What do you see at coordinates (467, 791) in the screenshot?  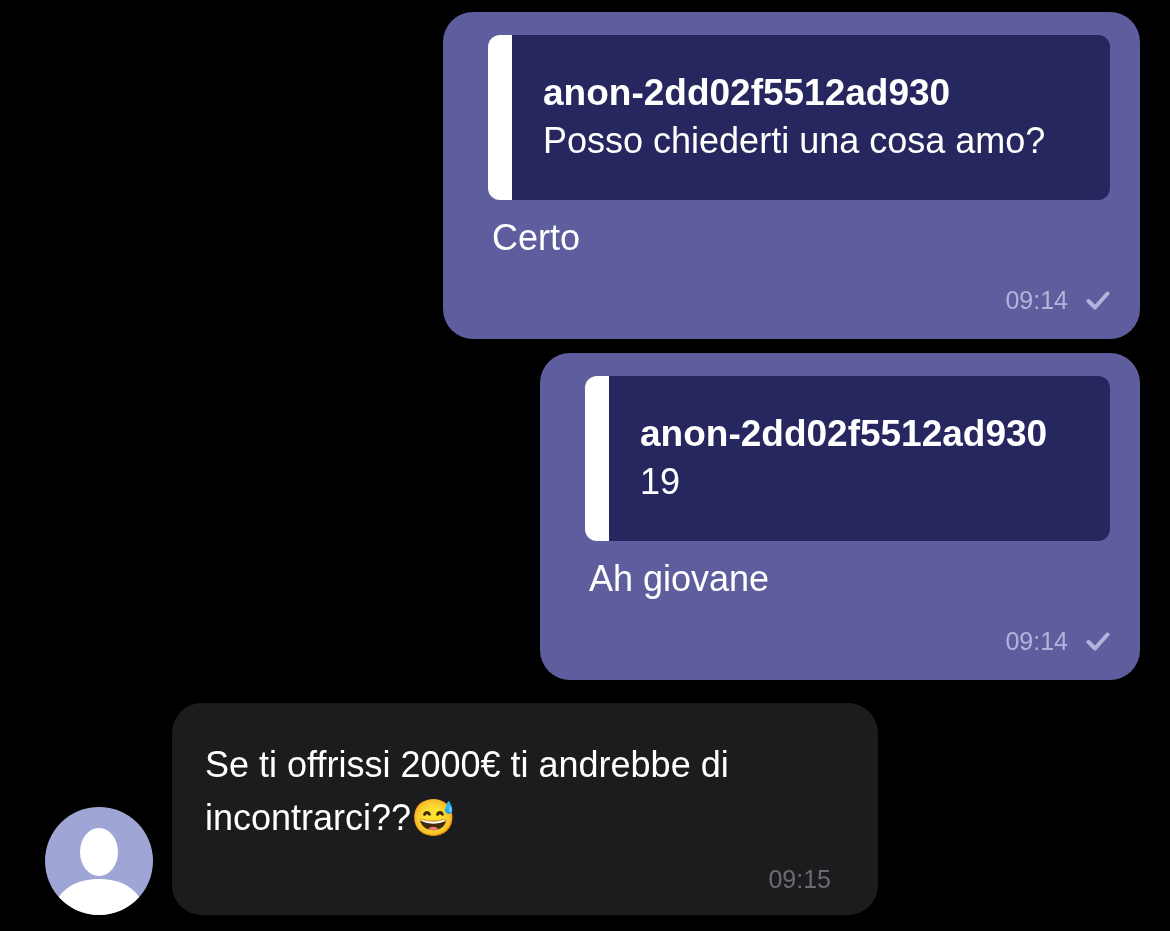 I see `message-text: Se ti offrissi 2000€ ti andrebbe di incontrarci??😅` at bounding box center [467, 791].